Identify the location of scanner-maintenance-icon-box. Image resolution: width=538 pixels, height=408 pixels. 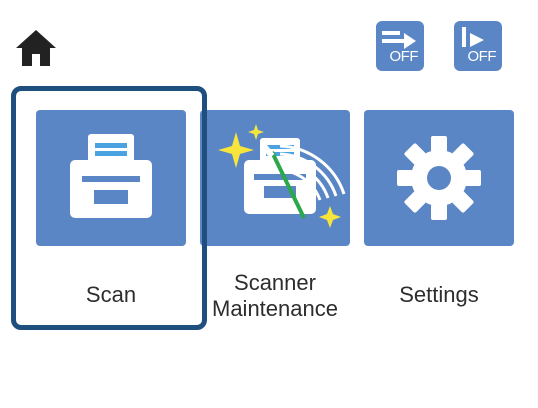
(275, 178).